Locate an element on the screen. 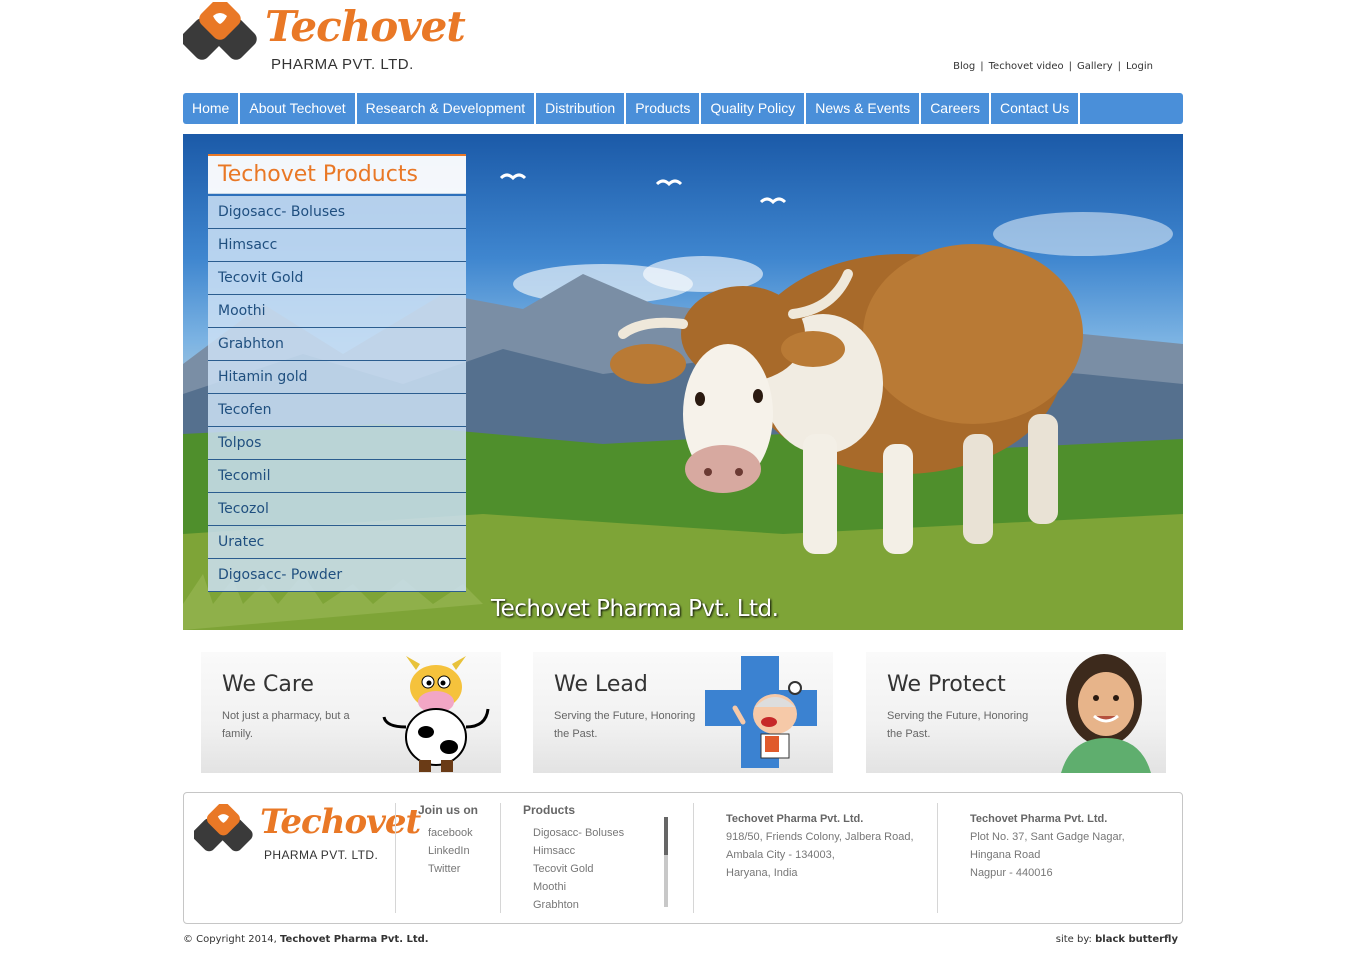  join-heading: Join us on is located at coordinates (448, 810).